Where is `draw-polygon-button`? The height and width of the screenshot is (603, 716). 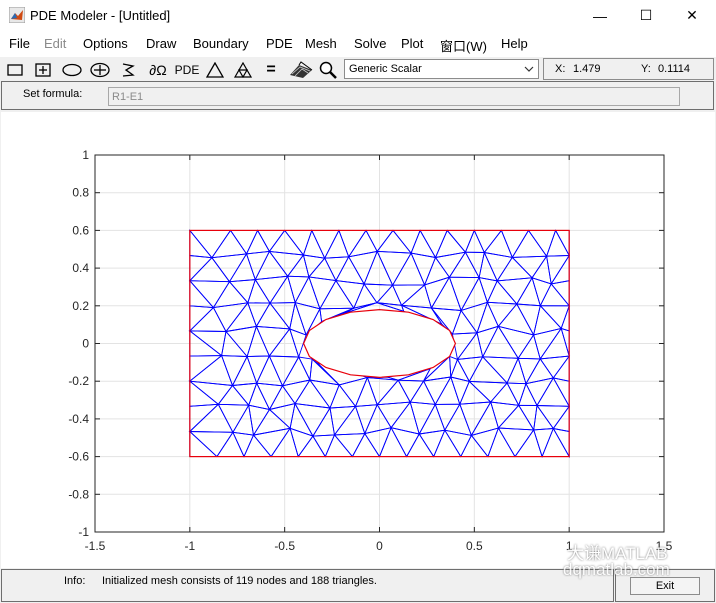
draw-polygon-button is located at coordinates (128, 69).